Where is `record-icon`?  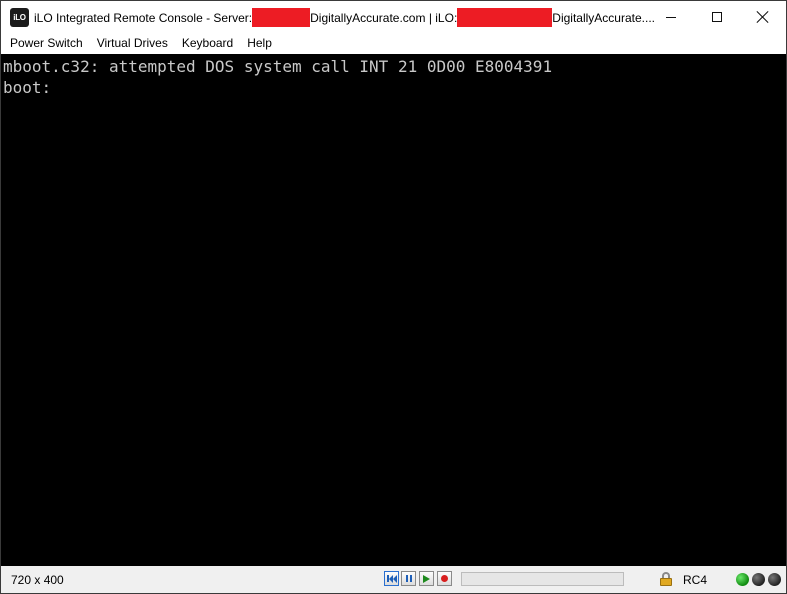 record-icon is located at coordinates (444, 578).